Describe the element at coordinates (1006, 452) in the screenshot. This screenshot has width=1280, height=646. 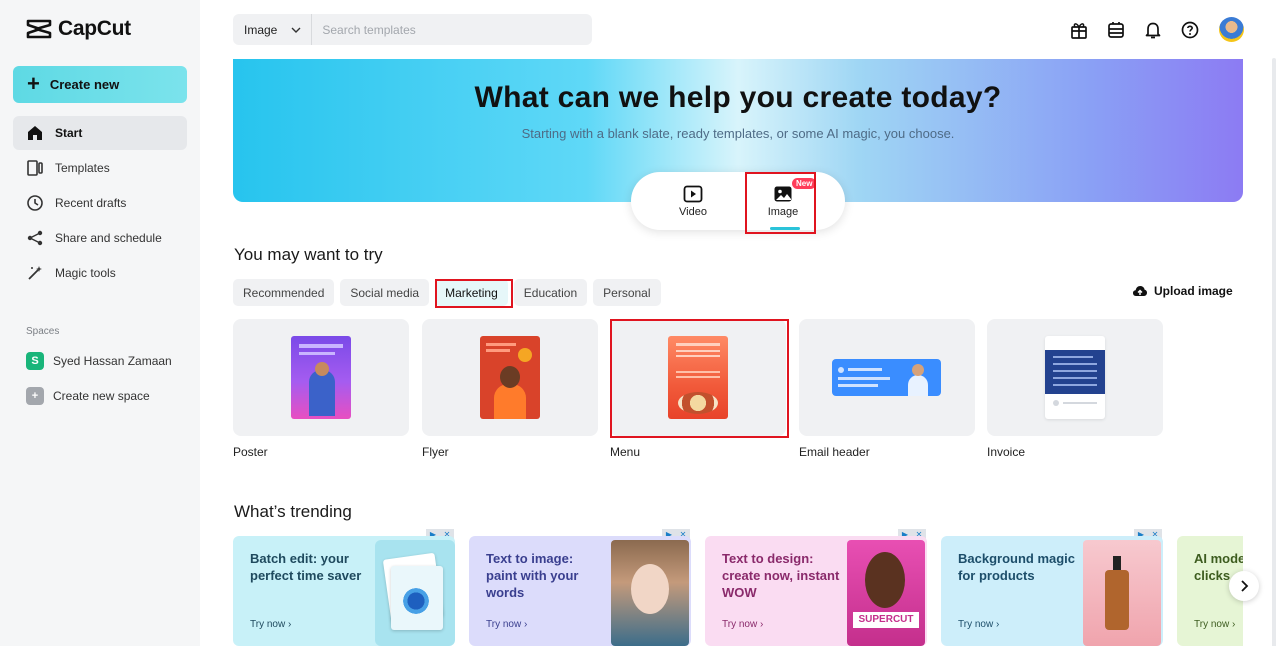
I see `template-label-invoice: Invoice` at that location.